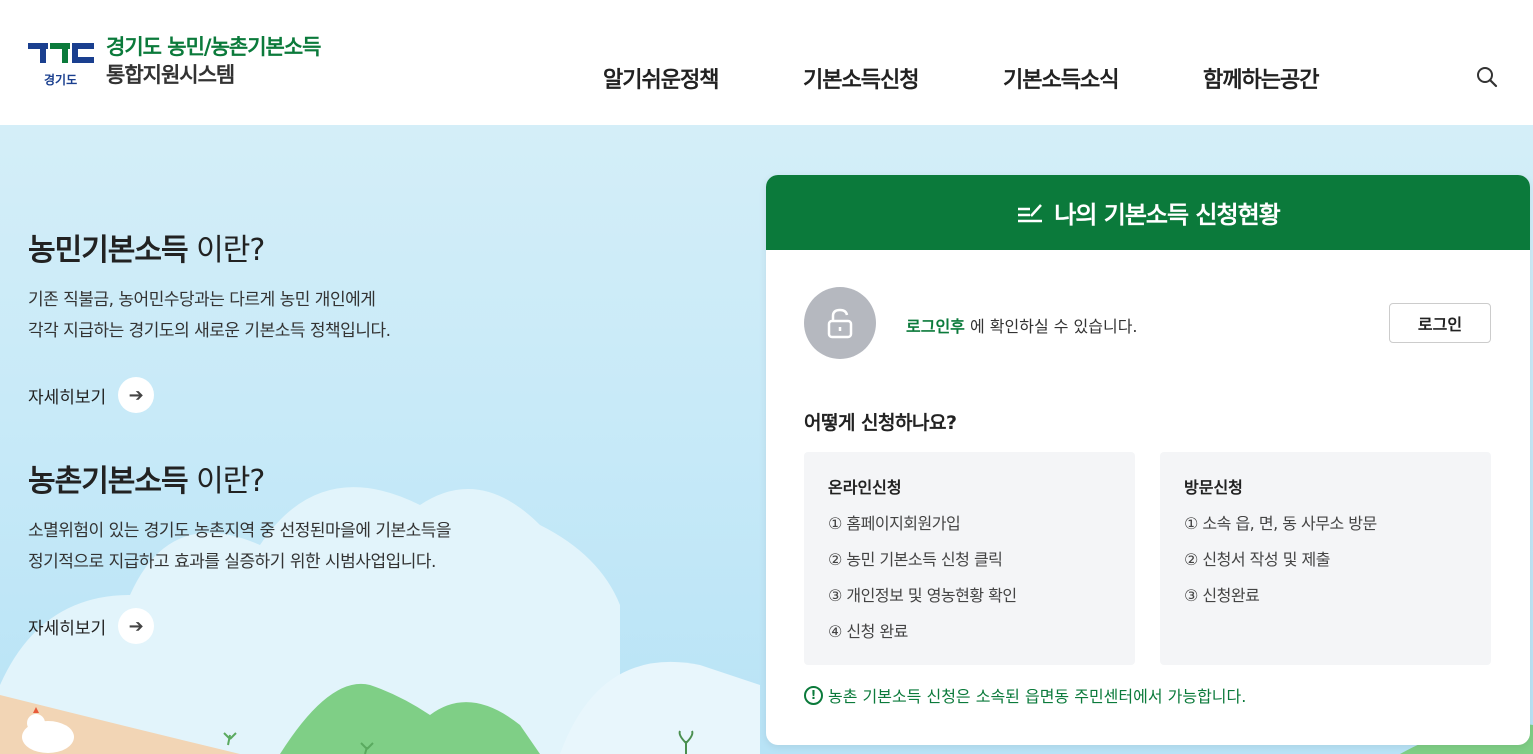  I want to click on exclamation-icon: !, so click(813, 695).